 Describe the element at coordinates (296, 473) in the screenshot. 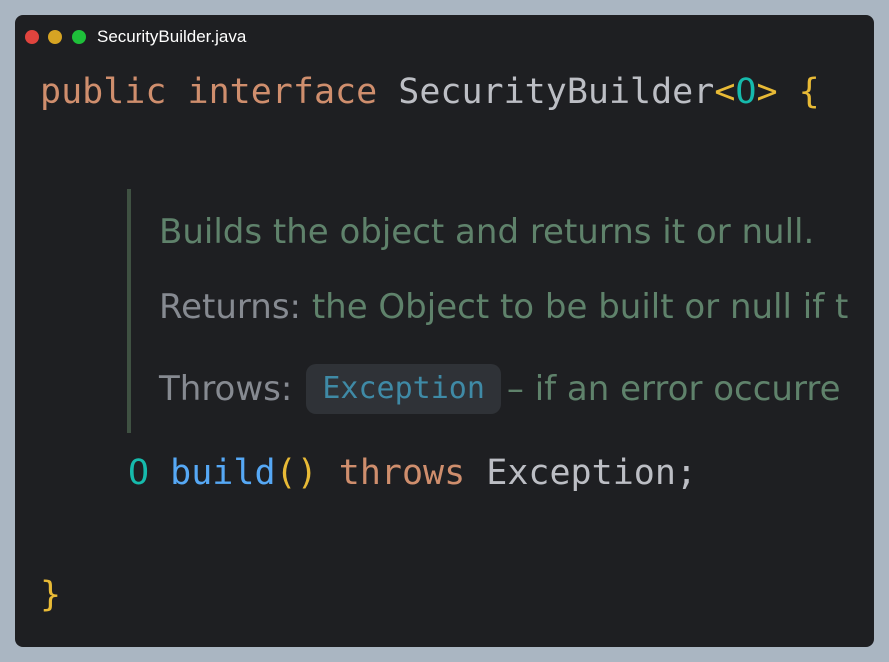

I see `method-parens: ()` at that location.